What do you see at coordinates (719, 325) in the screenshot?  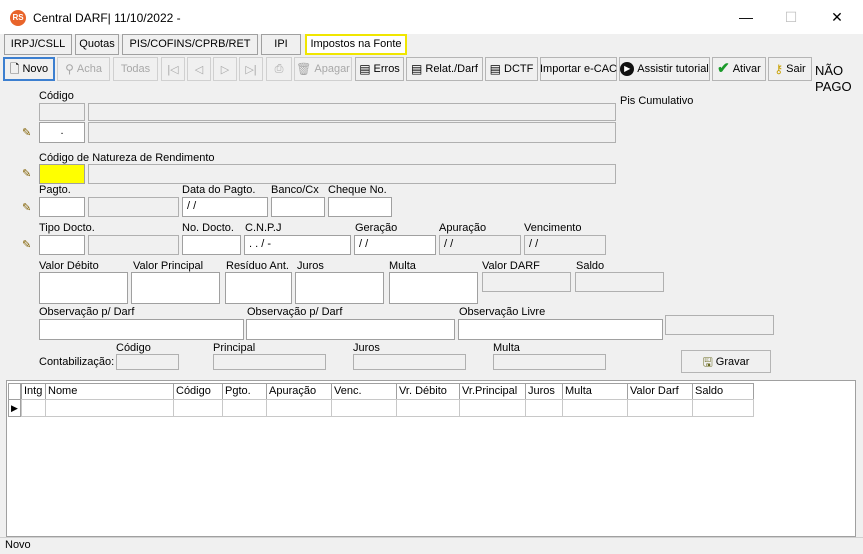 I see `obs-extra-field` at bounding box center [719, 325].